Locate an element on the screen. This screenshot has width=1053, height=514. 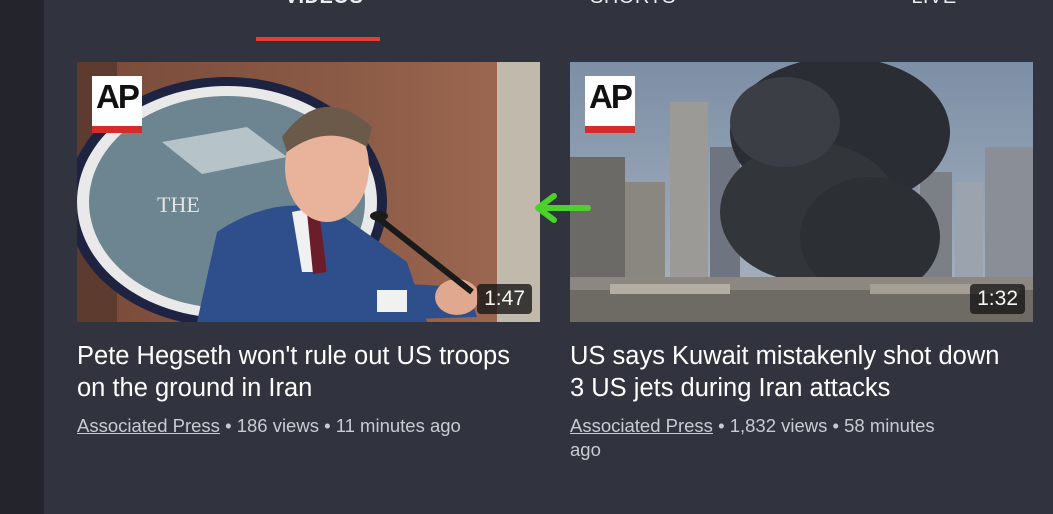
left-arrow-icon is located at coordinates (563, 208).